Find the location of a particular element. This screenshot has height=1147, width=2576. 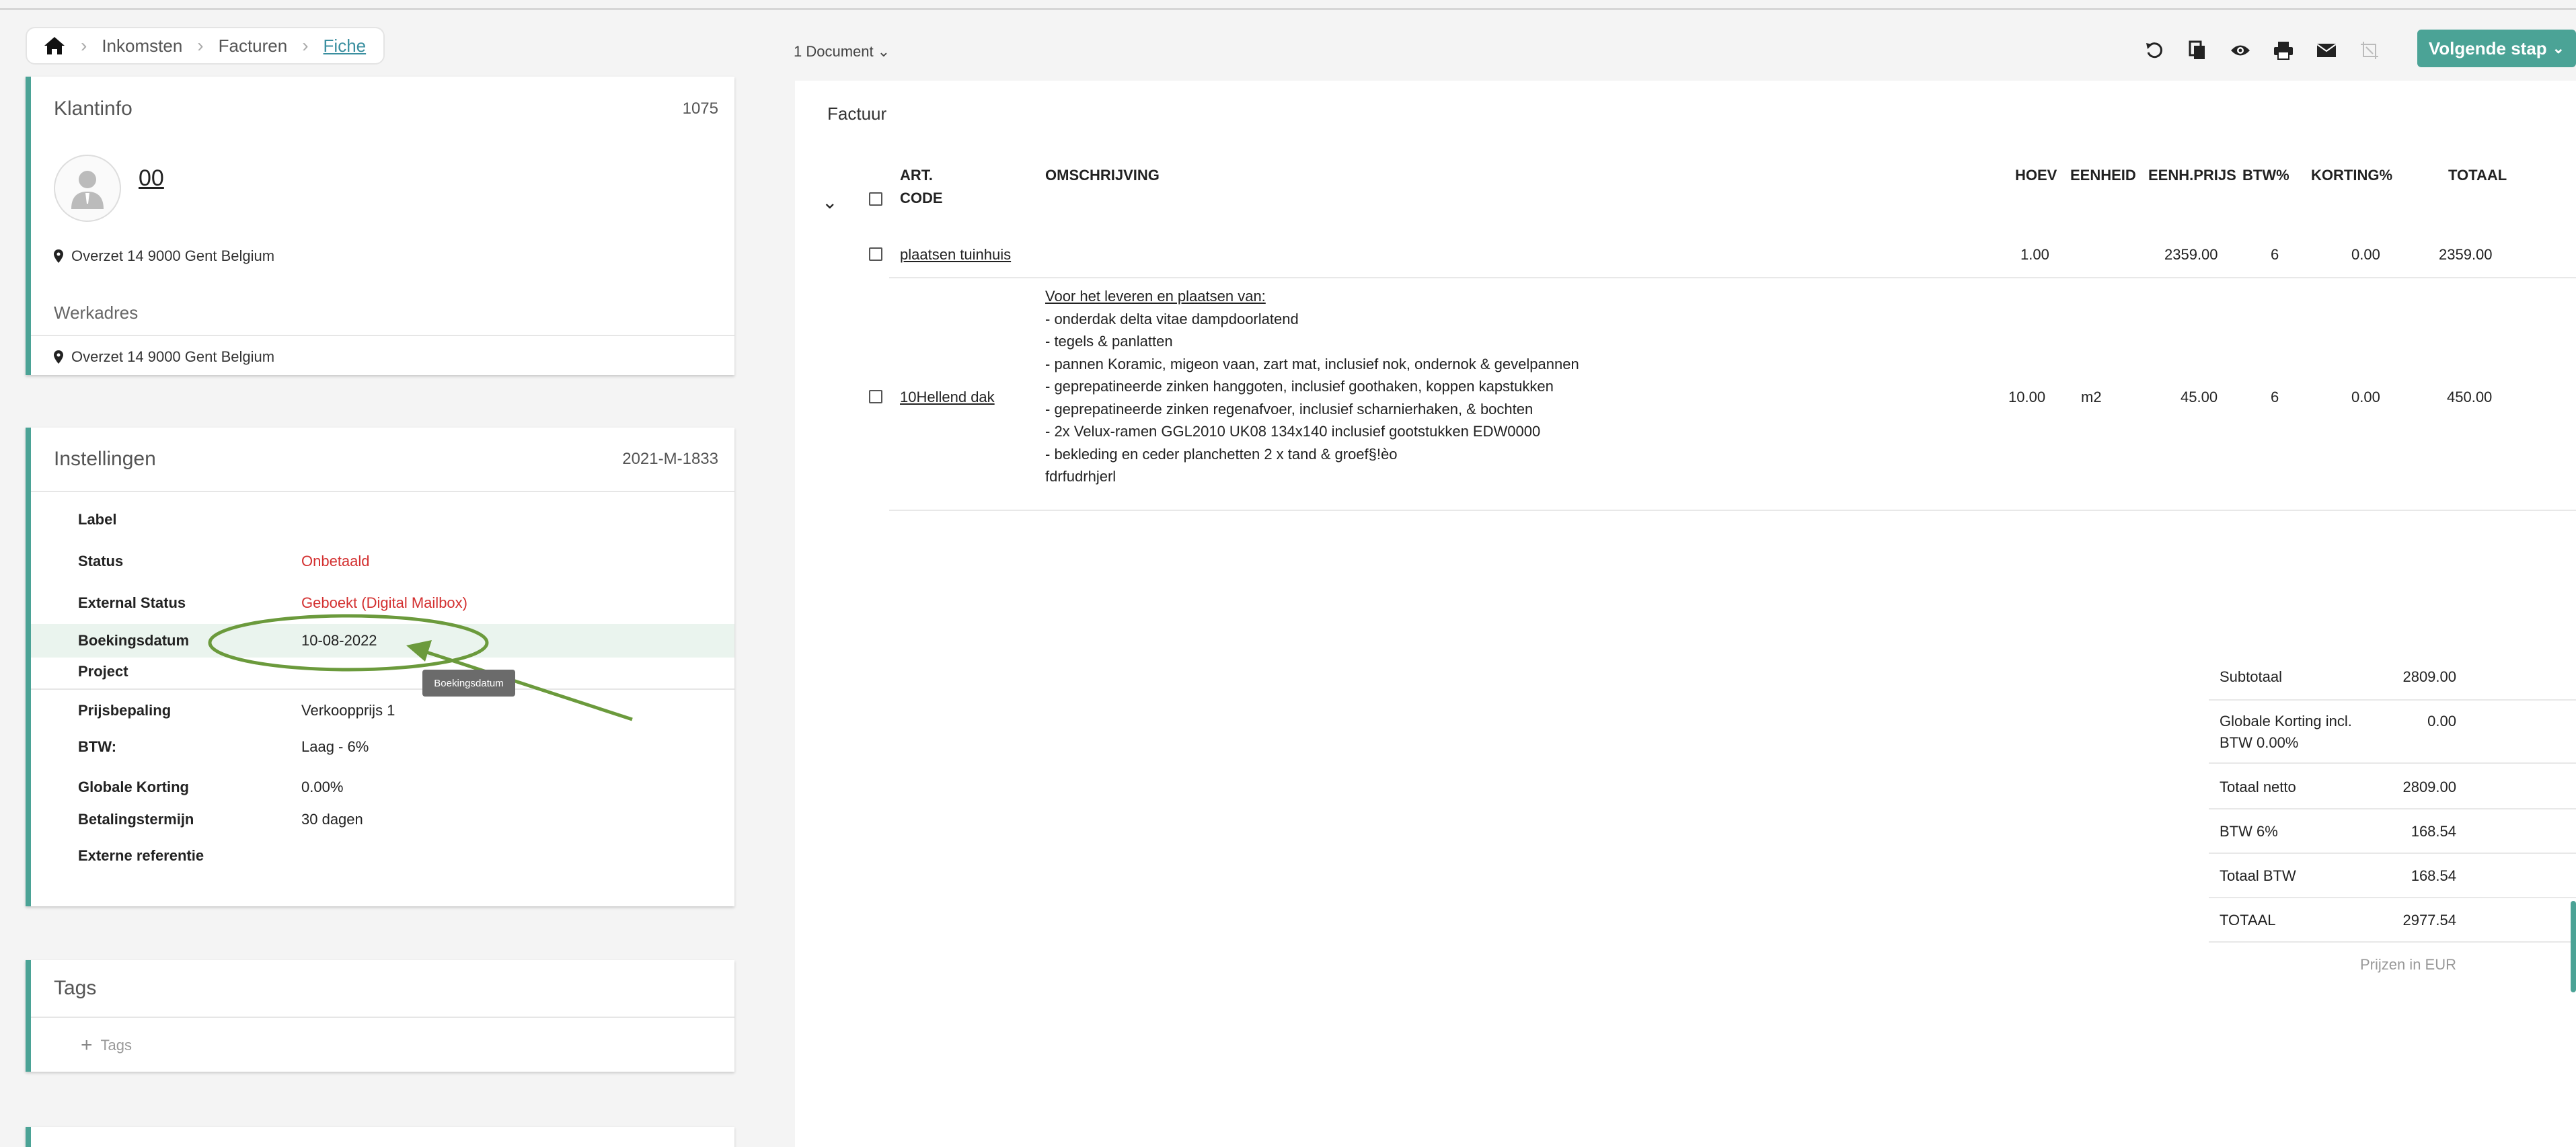

global-discount-label-1: Globale Korting incl. is located at coordinates (2286, 721).